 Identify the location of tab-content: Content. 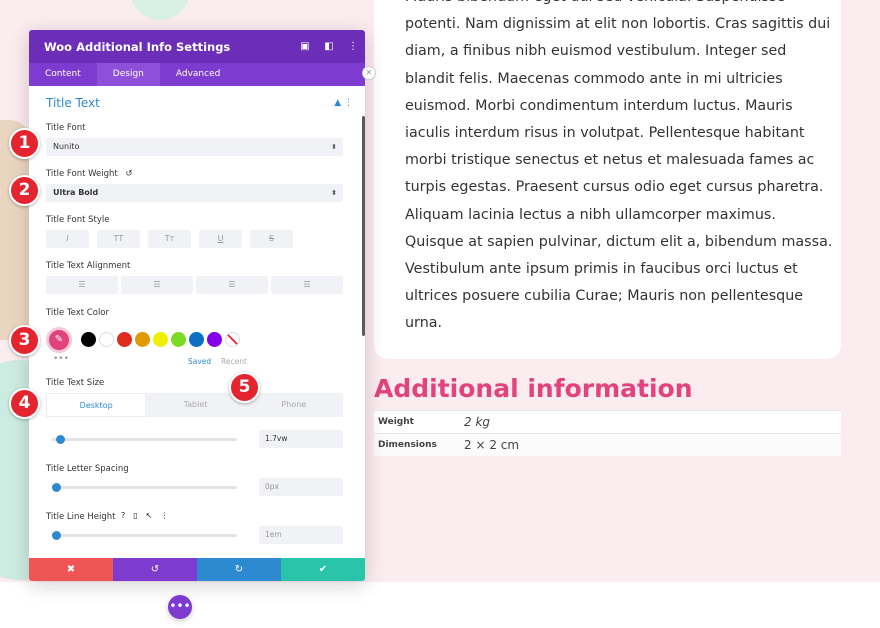
(63, 74).